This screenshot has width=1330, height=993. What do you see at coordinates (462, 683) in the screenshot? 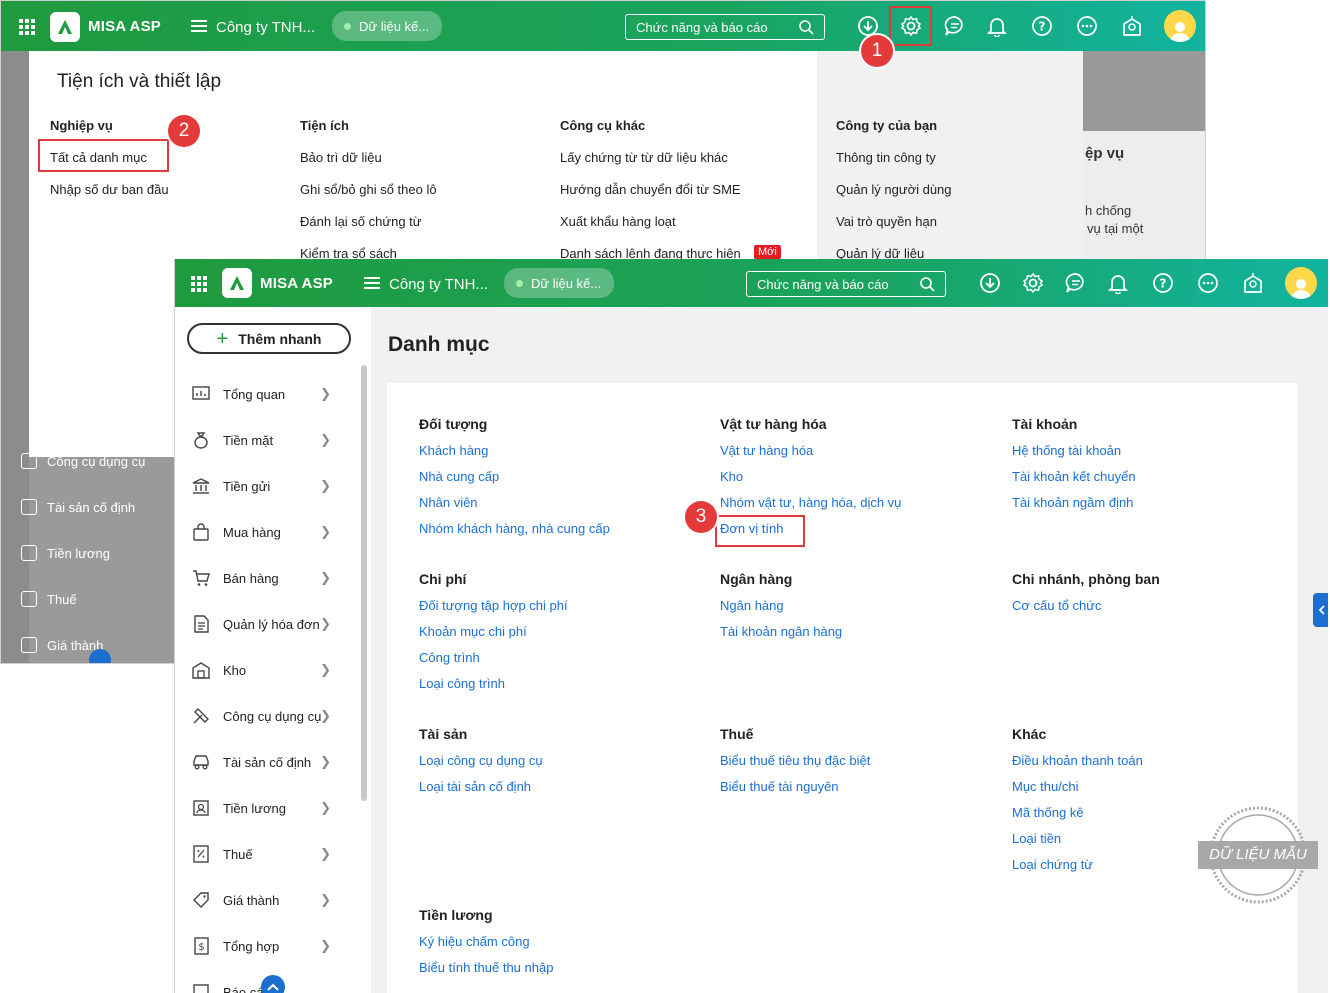
I see `link-project-types: Loại công trình` at bounding box center [462, 683].